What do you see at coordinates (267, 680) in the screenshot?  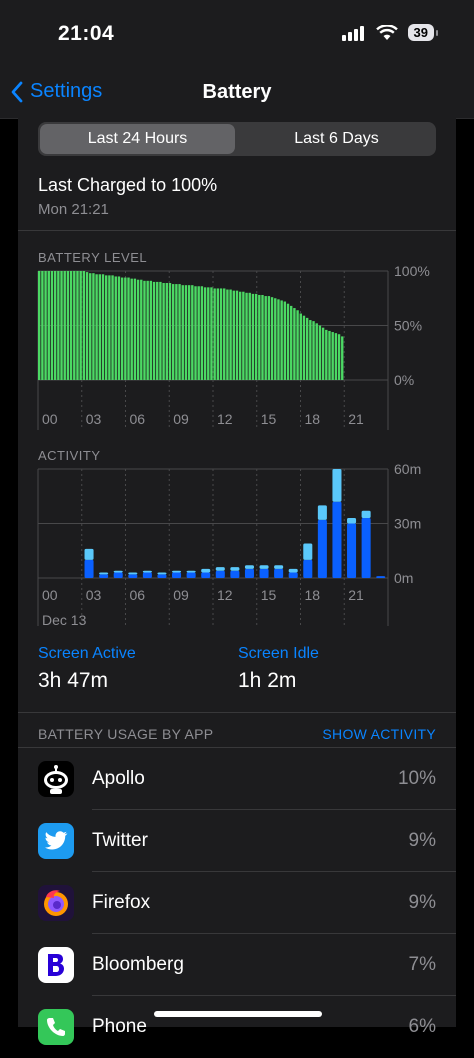 I see `screen-idle-value: 1h 2m` at bounding box center [267, 680].